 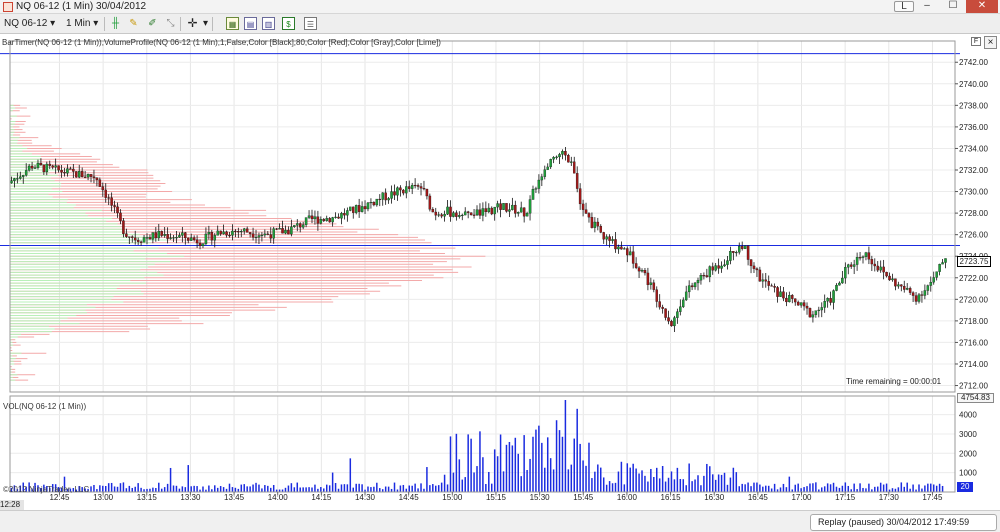 I want to click on properties-icon: ☰, so click(x=310, y=23).